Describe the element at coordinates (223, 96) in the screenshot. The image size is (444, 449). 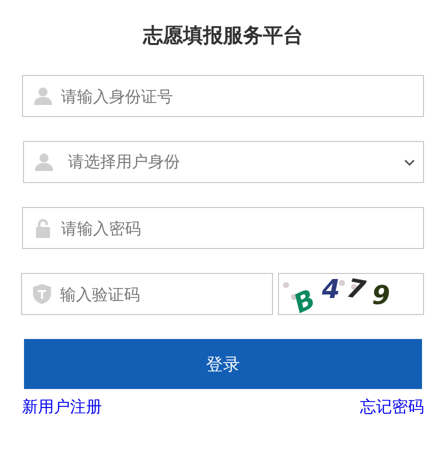
I see `id-field: 请输入身份证号` at that location.